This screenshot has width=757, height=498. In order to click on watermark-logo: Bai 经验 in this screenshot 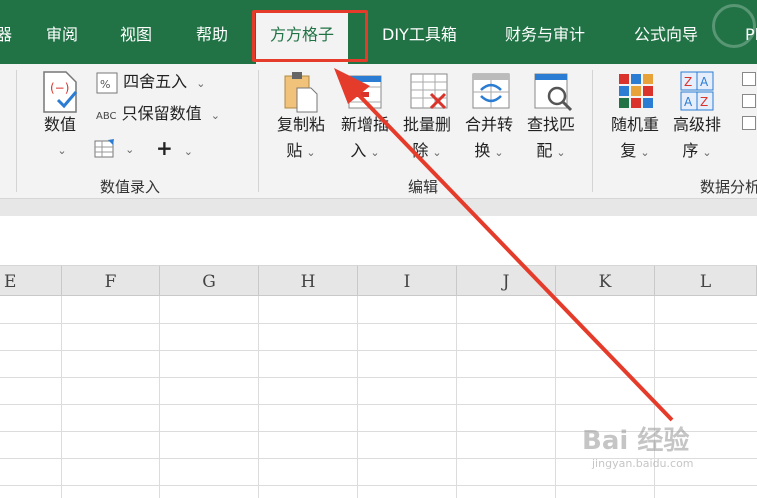, I will do `click(636, 441)`.